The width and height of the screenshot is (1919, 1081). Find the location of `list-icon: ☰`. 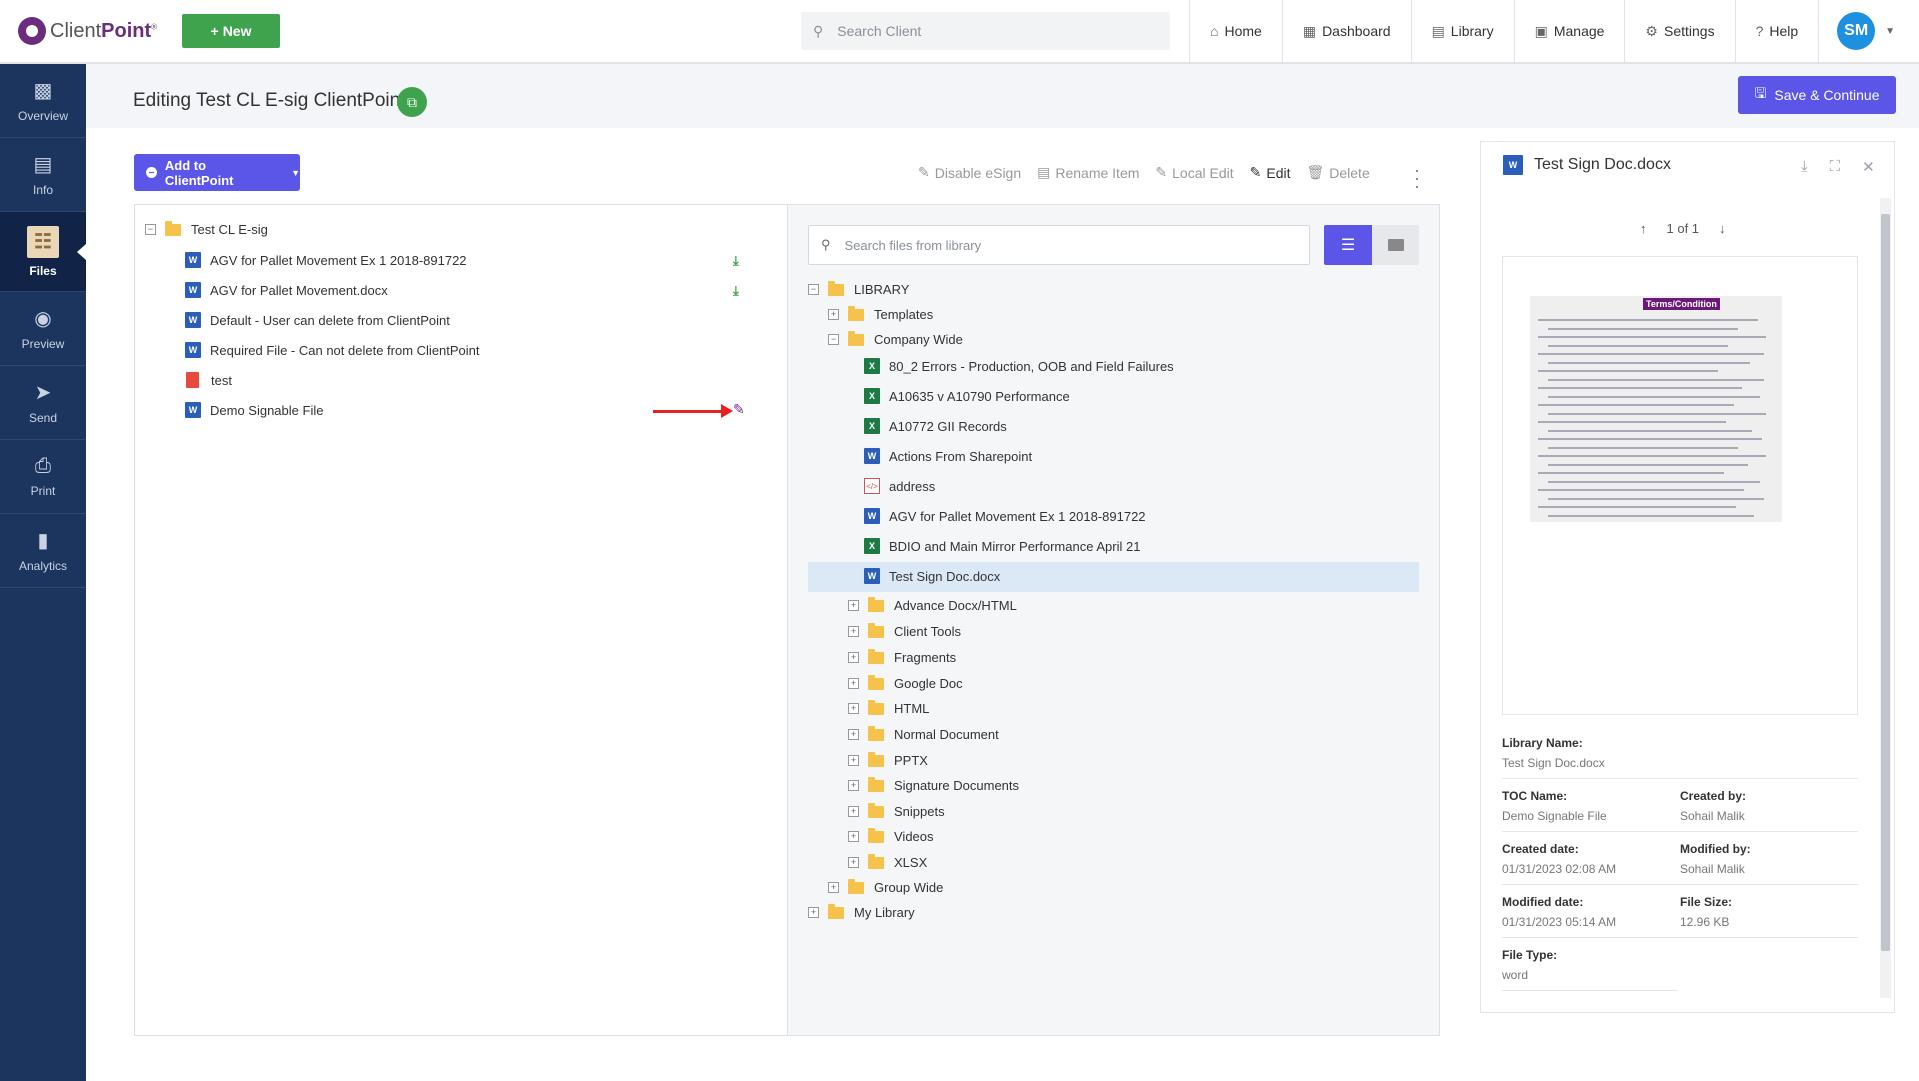

list-icon: ☰ is located at coordinates (1348, 245).